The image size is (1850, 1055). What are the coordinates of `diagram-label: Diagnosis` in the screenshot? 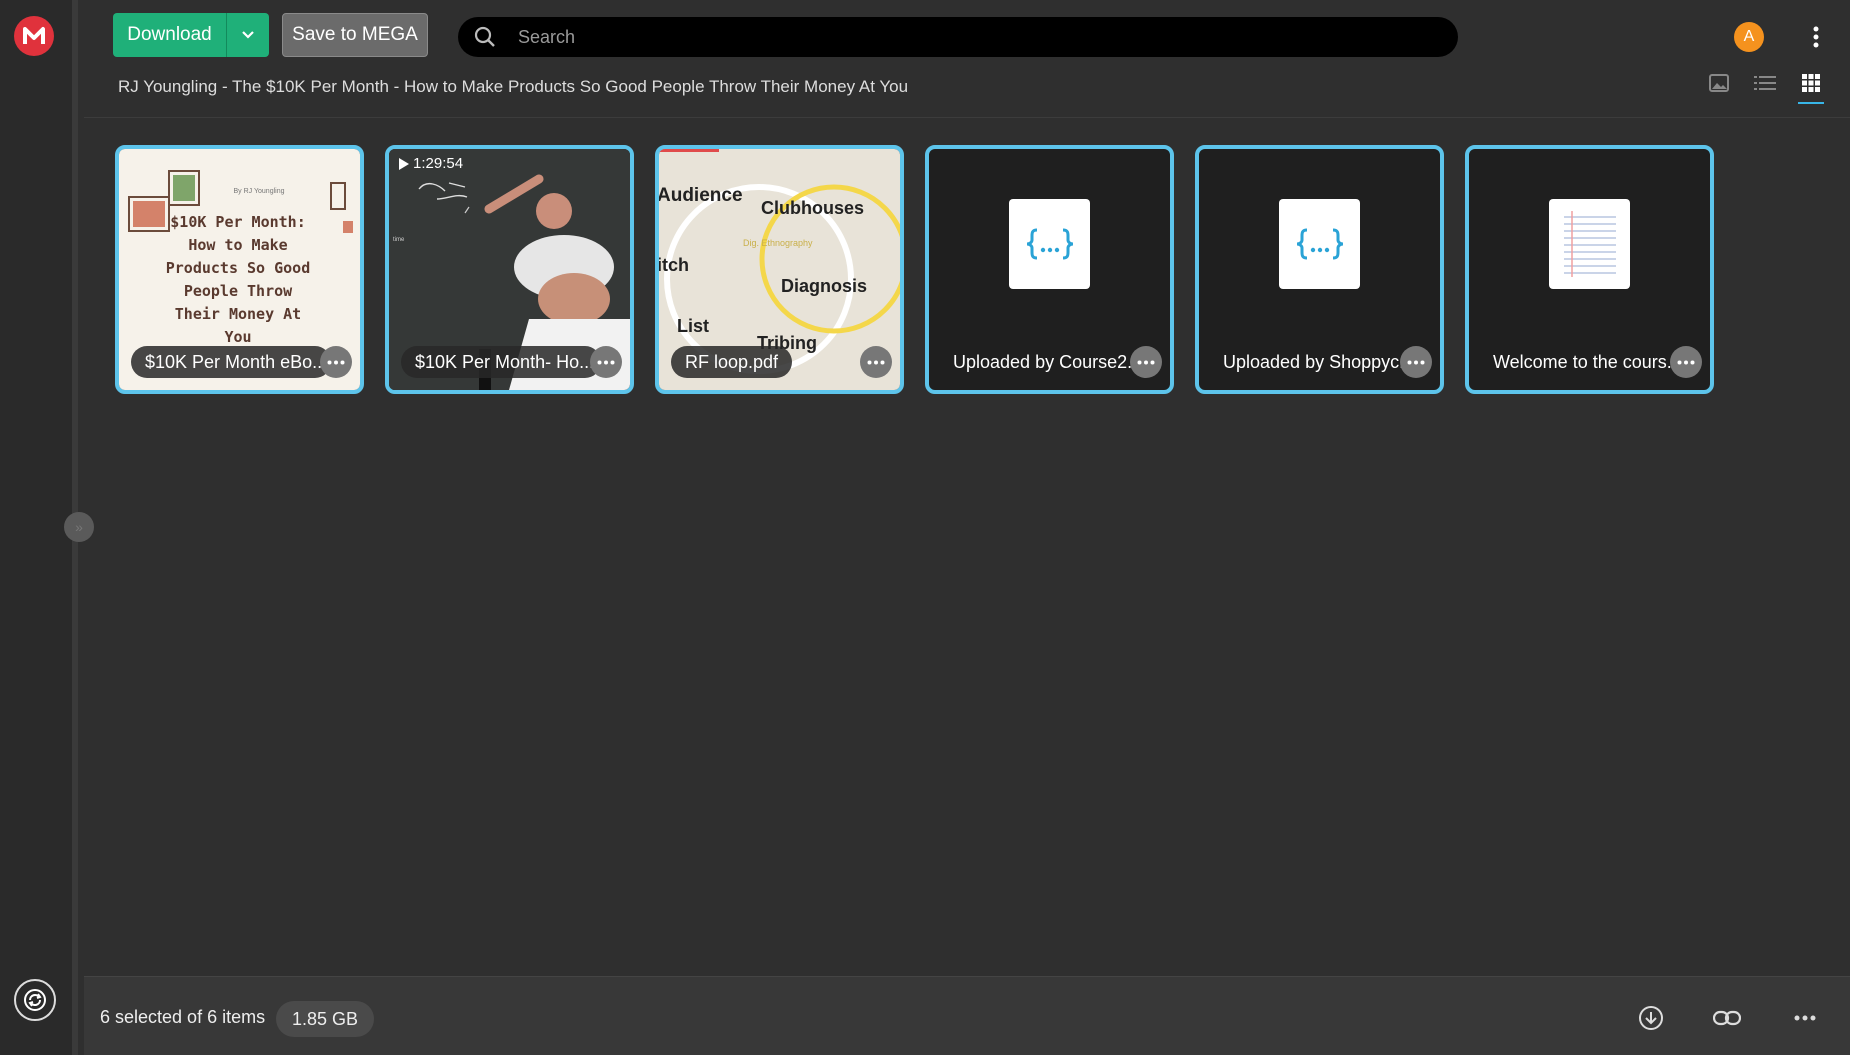 It's located at (824, 286).